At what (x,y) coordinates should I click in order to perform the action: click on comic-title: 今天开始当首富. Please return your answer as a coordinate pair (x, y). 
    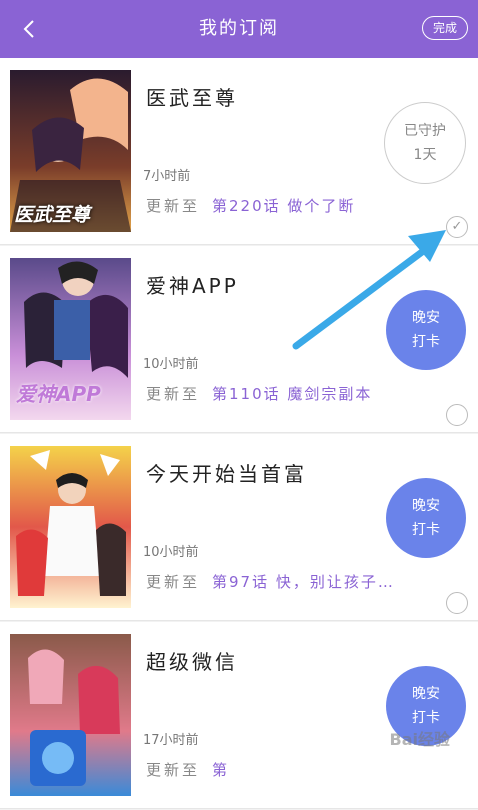
    Looking at the image, I should click on (226, 474).